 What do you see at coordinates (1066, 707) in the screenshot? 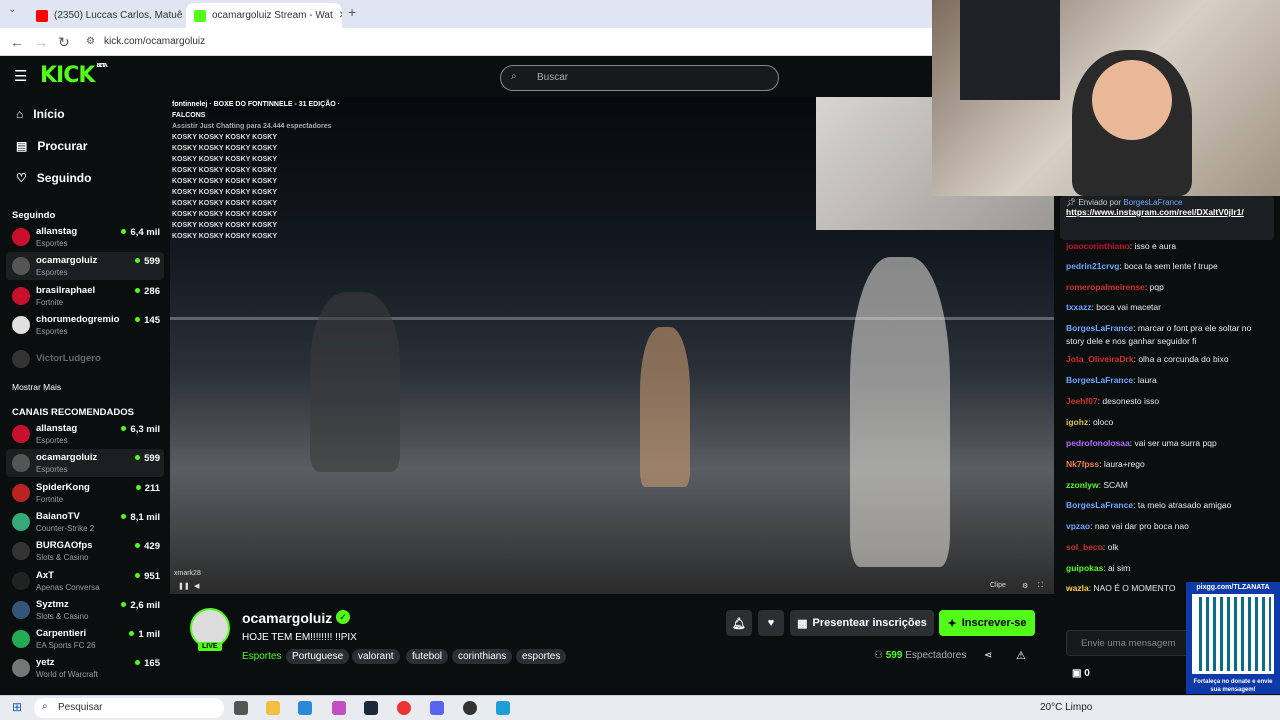
I see `weather-widget: 20°C Limpo` at bounding box center [1066, 707].